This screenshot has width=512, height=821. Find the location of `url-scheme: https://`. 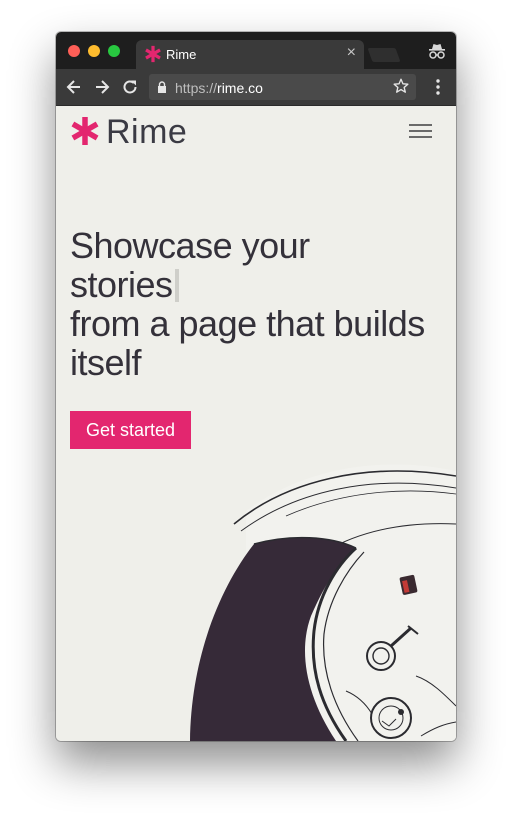

url-scheme: https:// is located at coordinates (196, 88).